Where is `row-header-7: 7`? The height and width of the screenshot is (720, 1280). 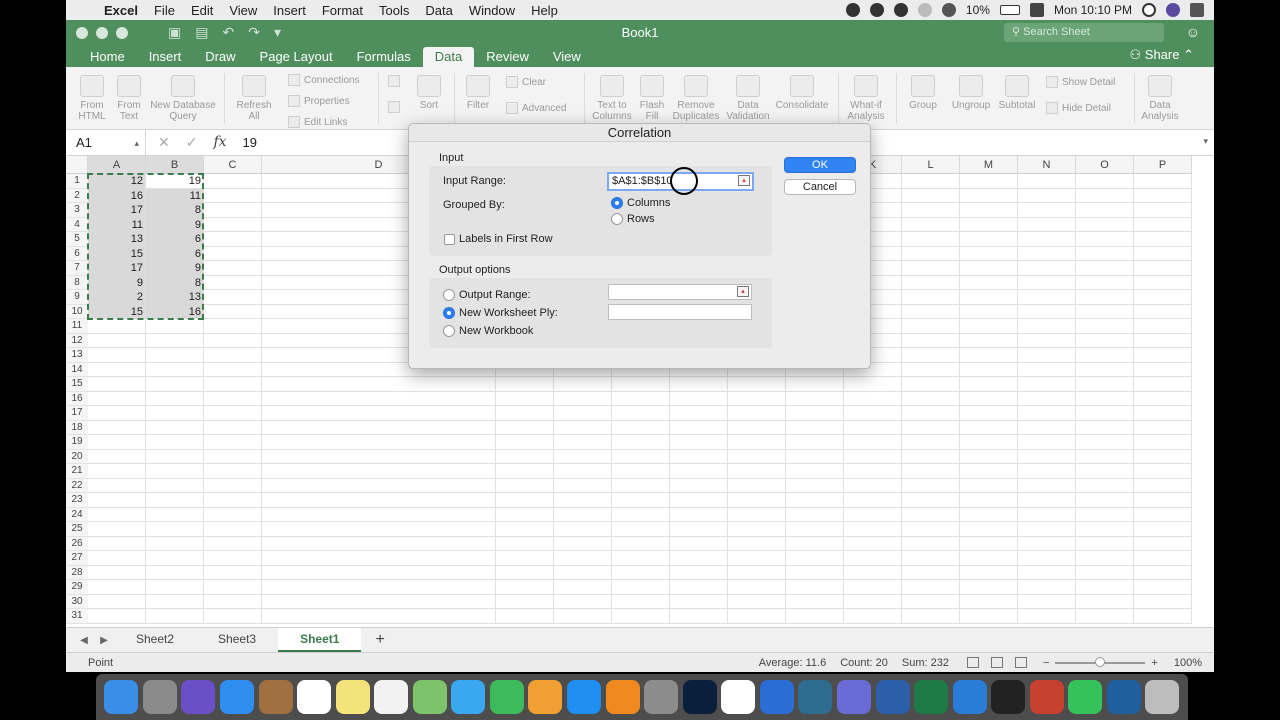
row-header-7: 7 is located at coordinates (77, 268).